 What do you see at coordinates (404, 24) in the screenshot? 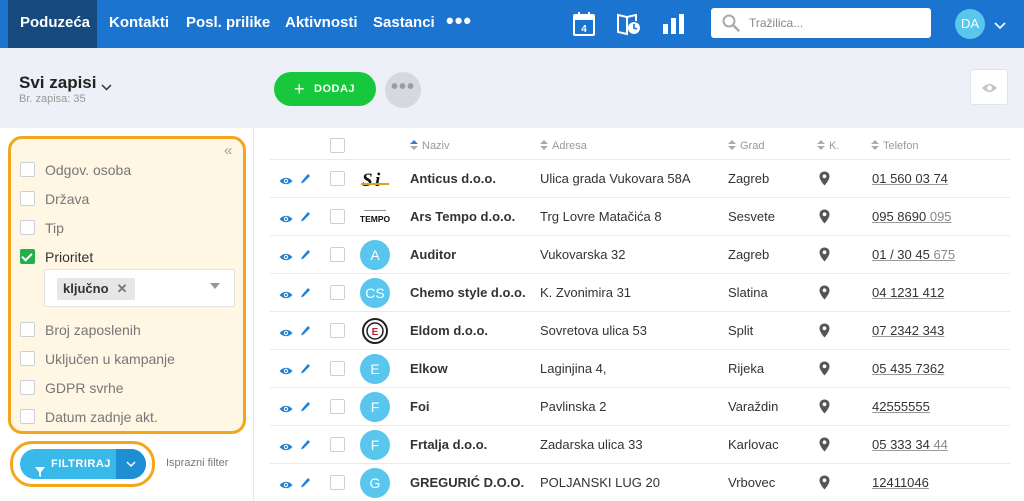
I see `nav-tab-sastanci: Sastanci` at bounding box center [404, 24].